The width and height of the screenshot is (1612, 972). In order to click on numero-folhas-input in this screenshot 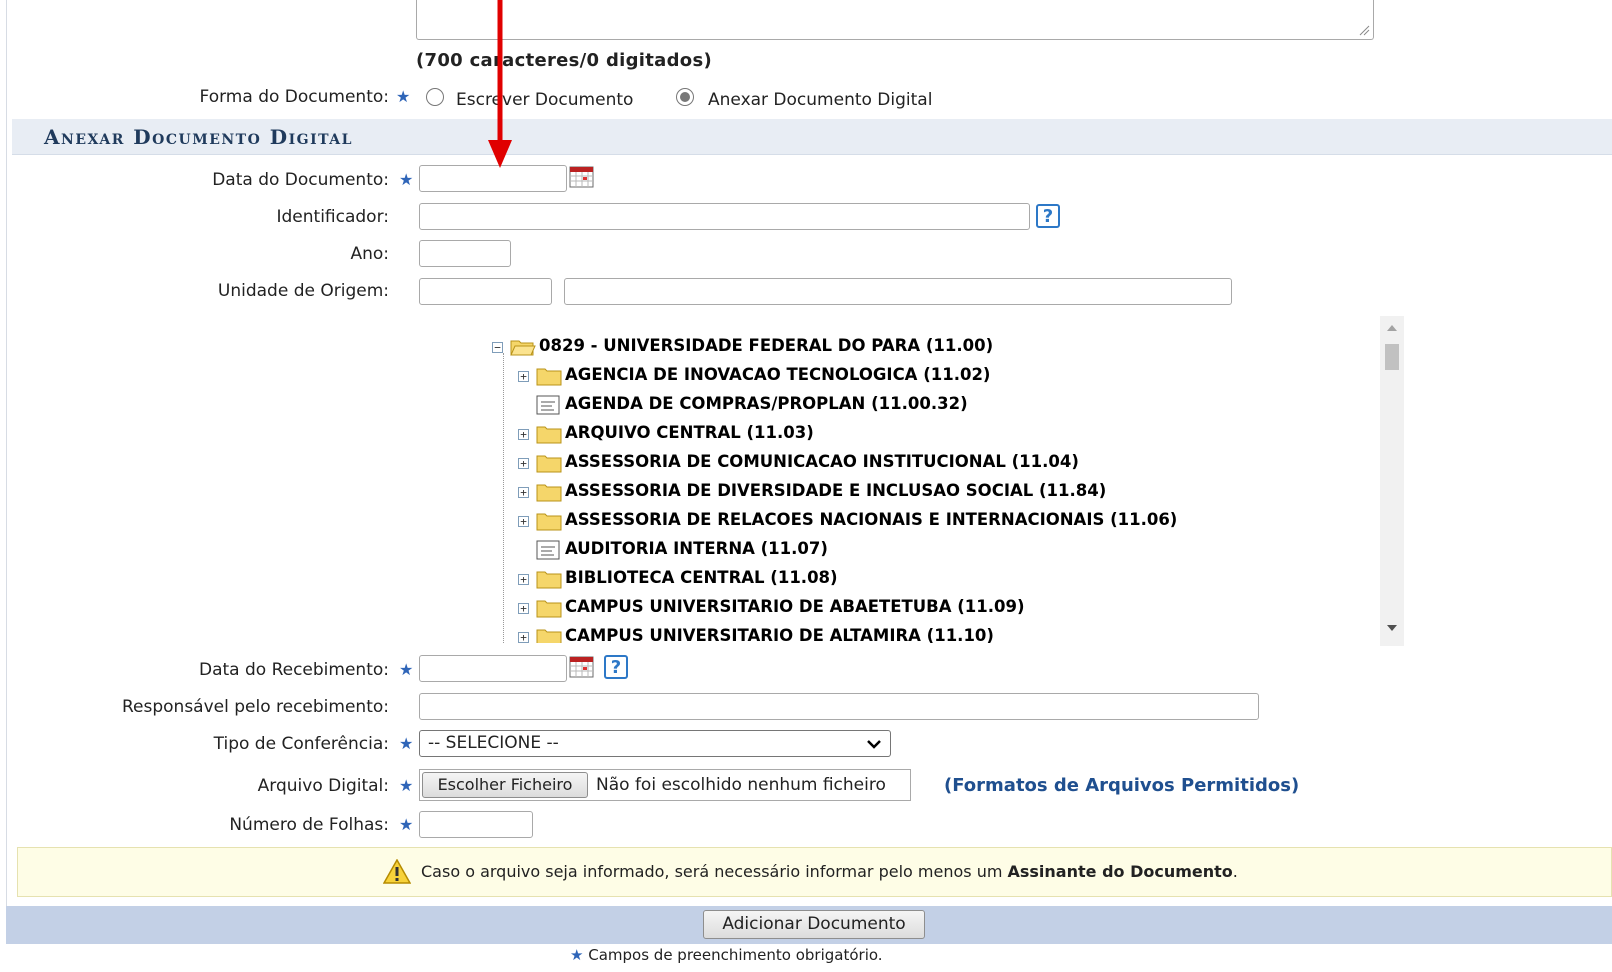, I will do `click(476, 824)`.